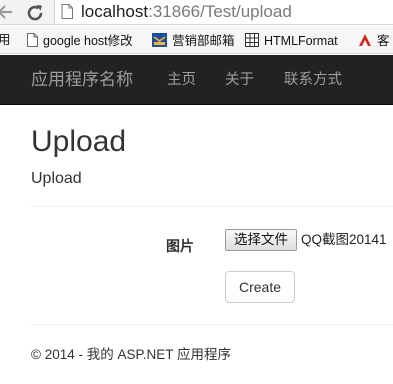  Describe the element at coordinates (131, 354) in the screenshot. I see `footer-text: © 2014 - 我的 ASP.NET 应用程序` at that location.